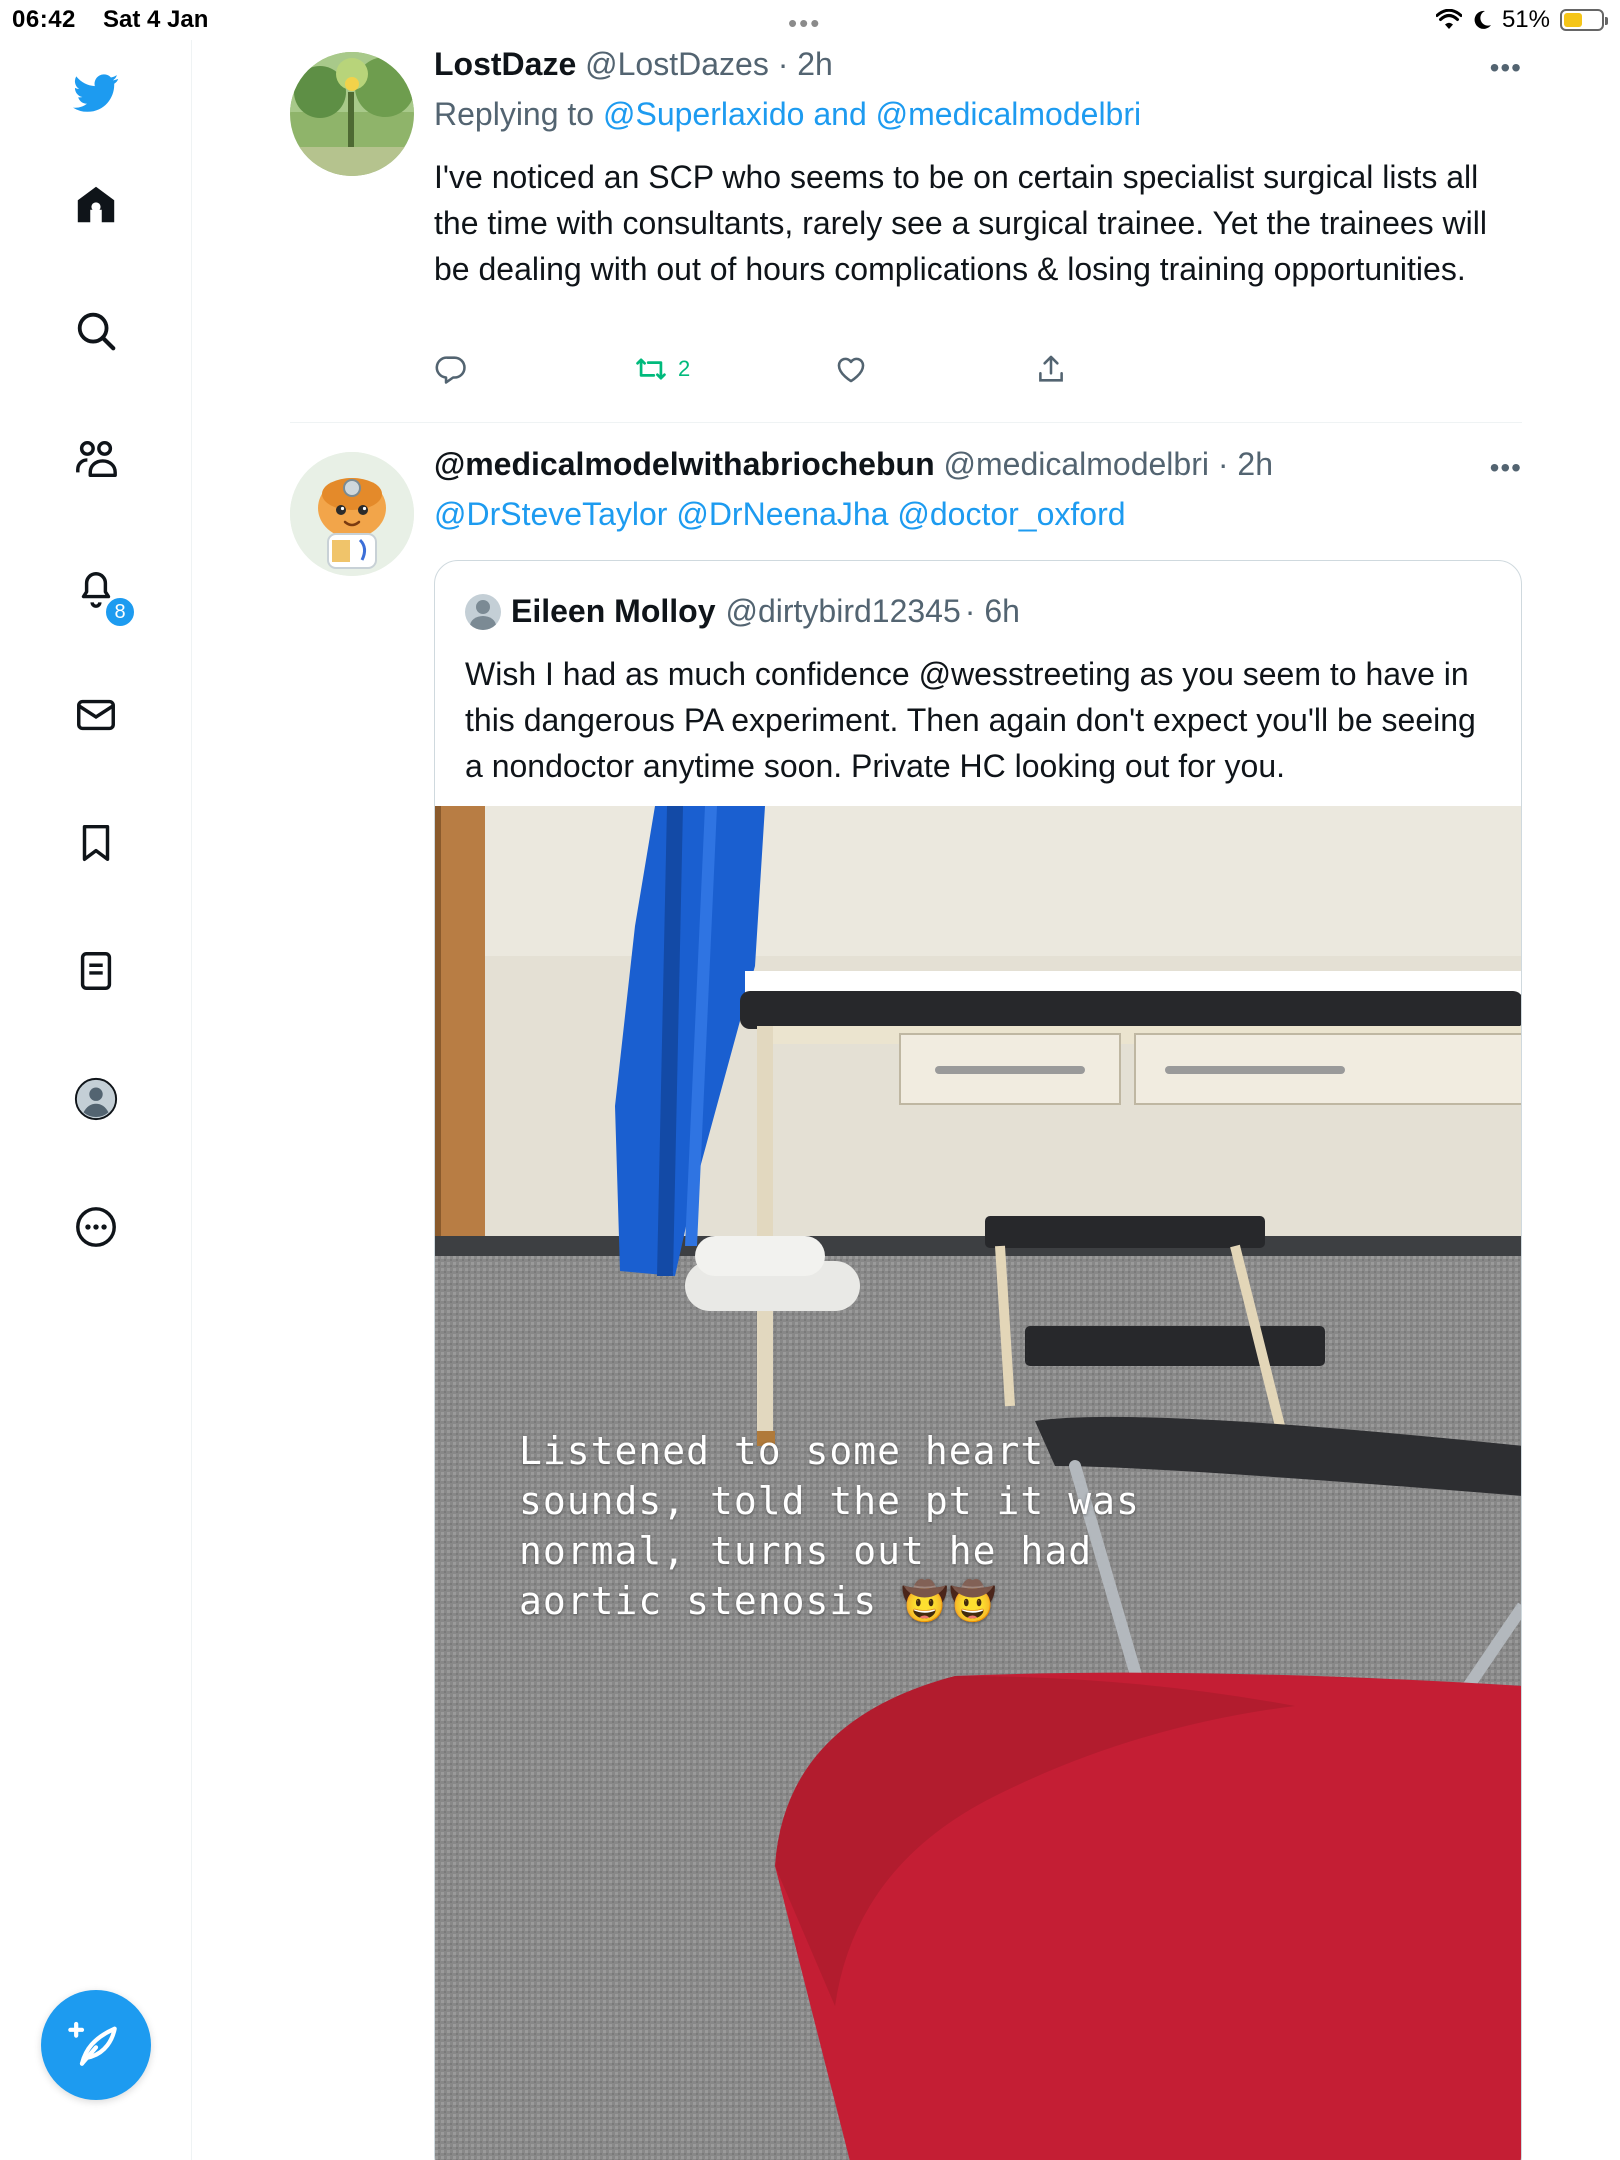 This screenshot has height=2160, width=1620. I want to click on retweet-icon, so click(651, 369).